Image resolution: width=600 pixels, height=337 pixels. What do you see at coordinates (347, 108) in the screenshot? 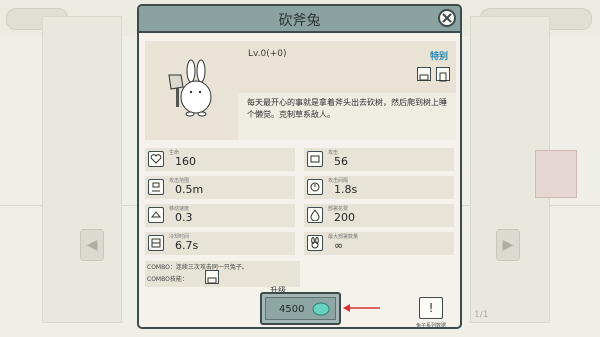
I see `unit-description: 每天最开心的事就是拿着斧头出去砍树，然后爬到树上睡个懒觉。克制草系敌人。` at bounding box center [347, 108].